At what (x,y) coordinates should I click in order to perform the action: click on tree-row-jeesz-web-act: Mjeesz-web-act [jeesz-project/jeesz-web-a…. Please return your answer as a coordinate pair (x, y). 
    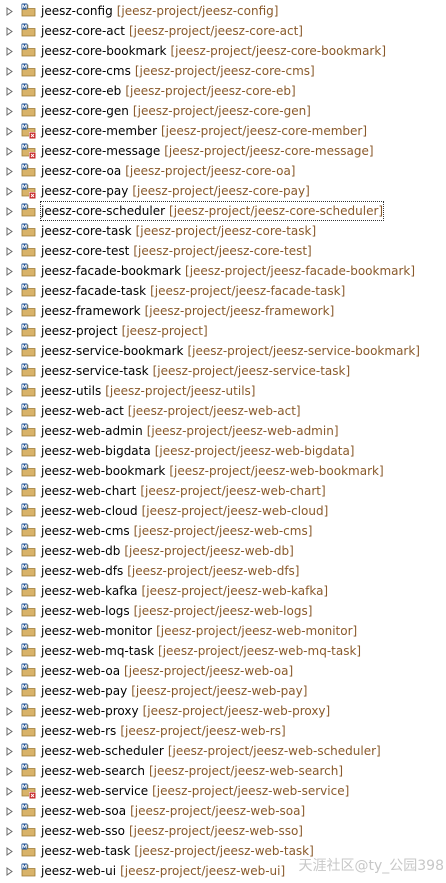
    Looking at the image, I should click on (223, 411).